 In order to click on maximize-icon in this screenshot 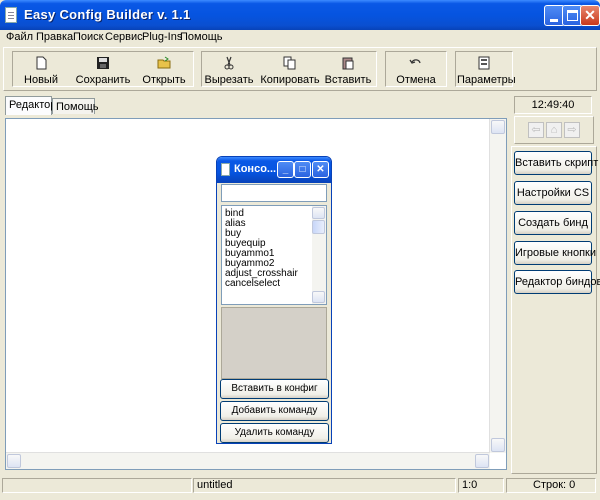, I will do `click(572, 15)`.